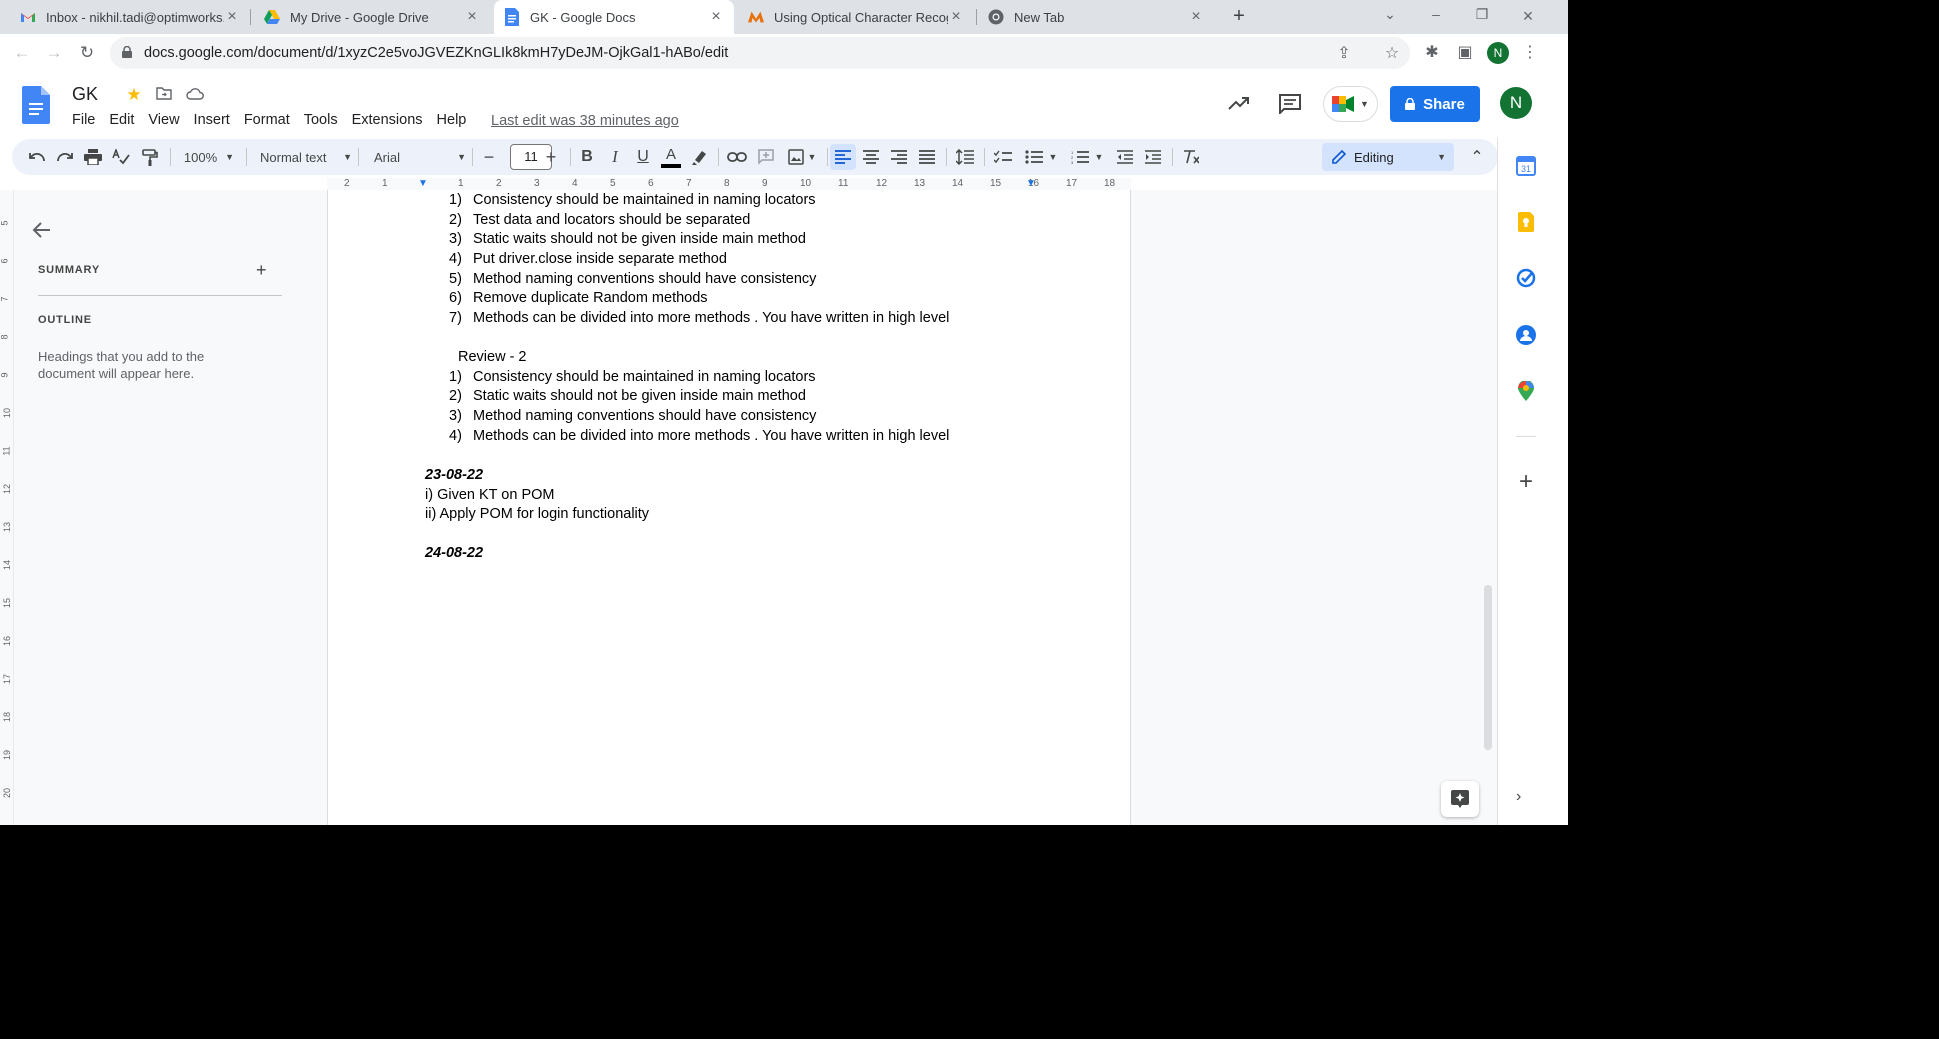 The width and height of the screenshot is (1939, 1039). Describe the element at coordinates (22, 53) in the screenshot. I see `back-icon: ←` at that location.